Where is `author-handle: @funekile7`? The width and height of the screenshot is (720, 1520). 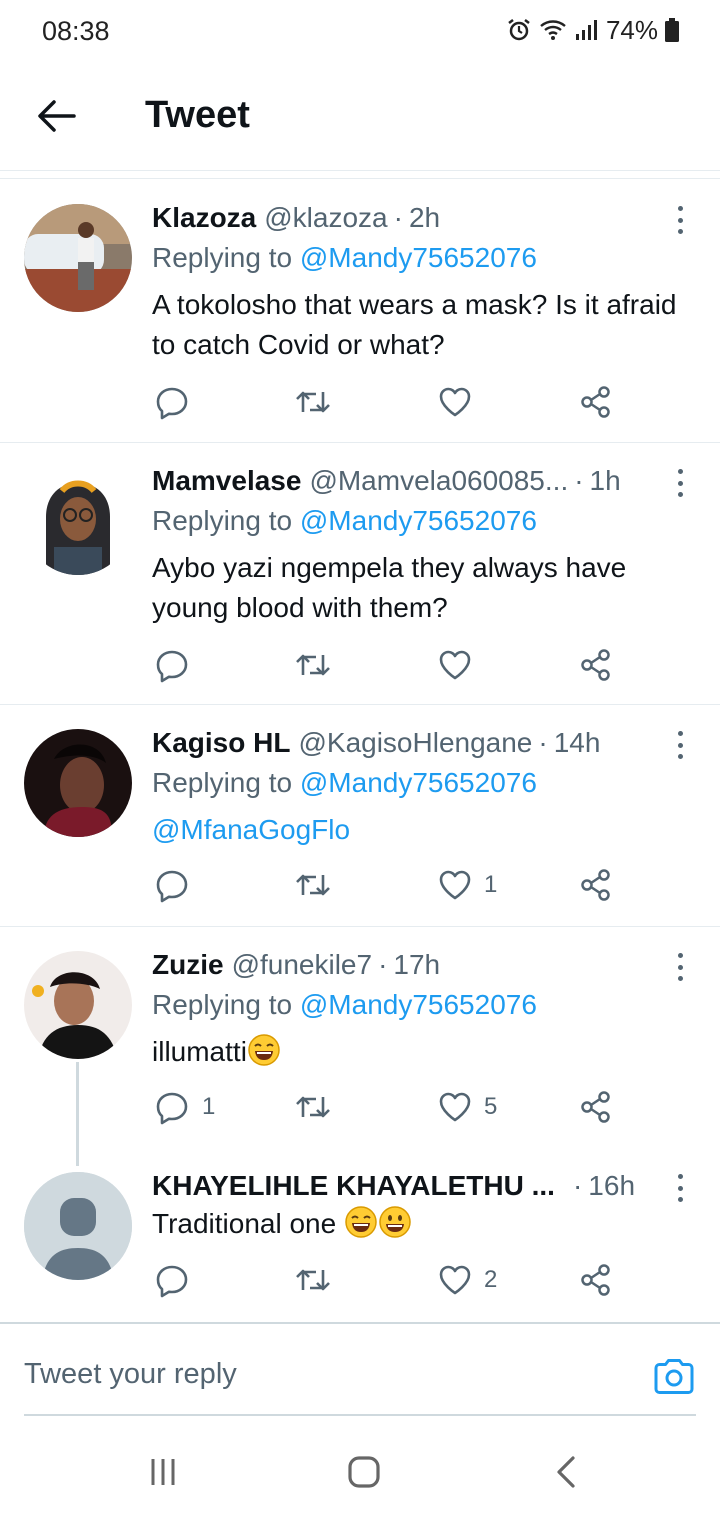 author-handle: @funekile7 is located at coordinates (302, 965).